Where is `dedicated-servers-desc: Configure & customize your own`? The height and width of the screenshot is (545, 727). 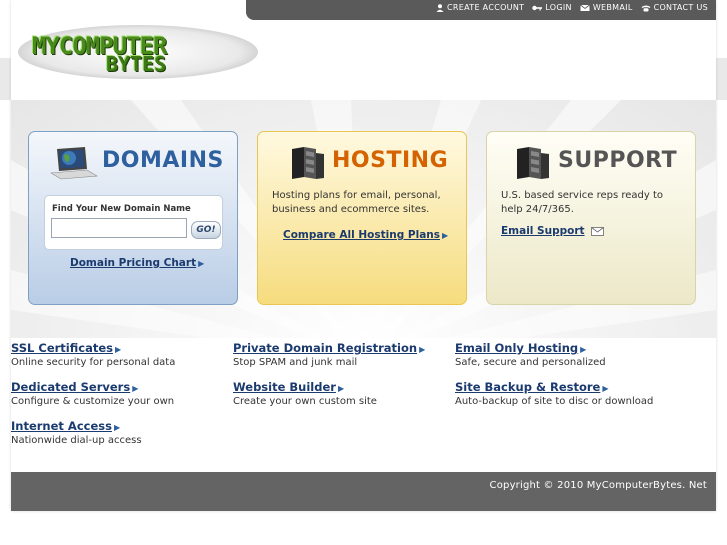 dedicated-servers-desc: Configure & customize your own is located at coordinates (93, 401).